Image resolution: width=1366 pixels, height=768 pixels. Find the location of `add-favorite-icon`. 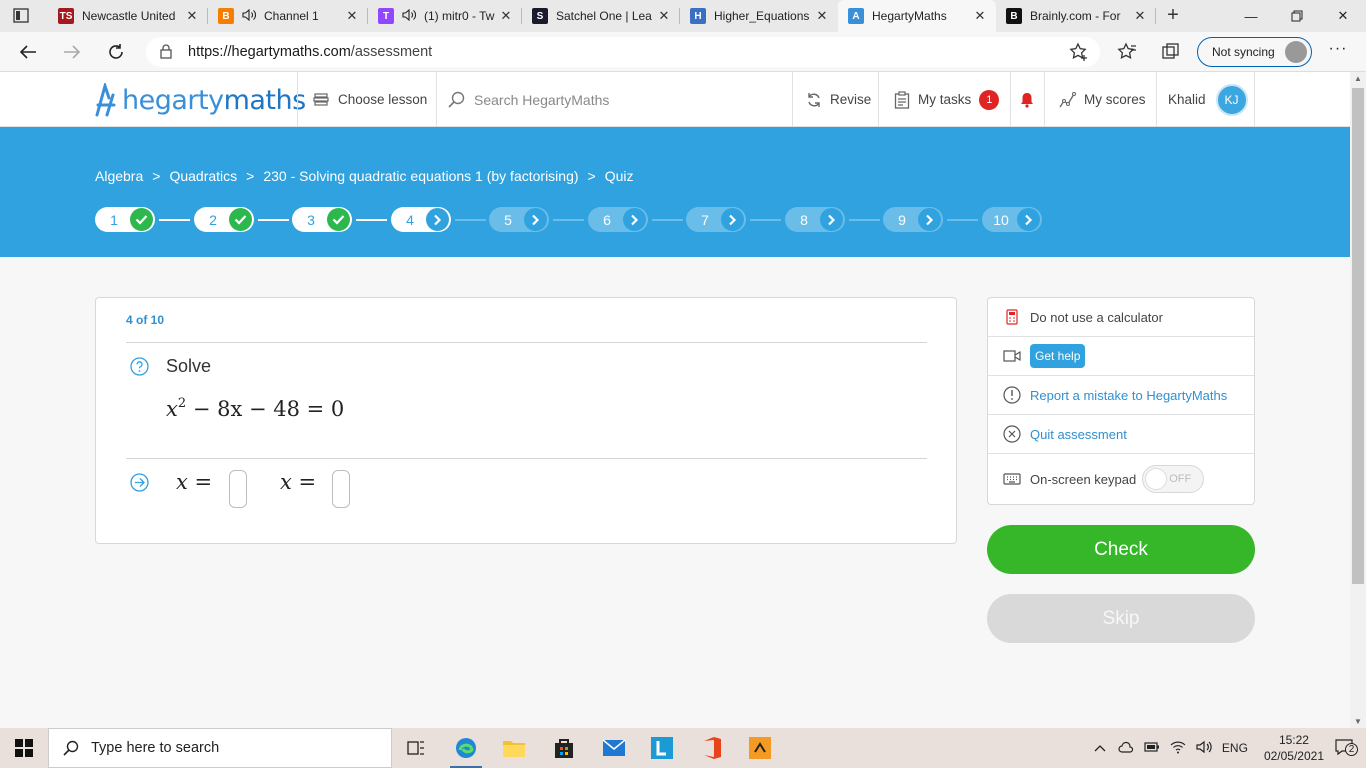

add-favorite-icon is located at coordinates (1079, 52).